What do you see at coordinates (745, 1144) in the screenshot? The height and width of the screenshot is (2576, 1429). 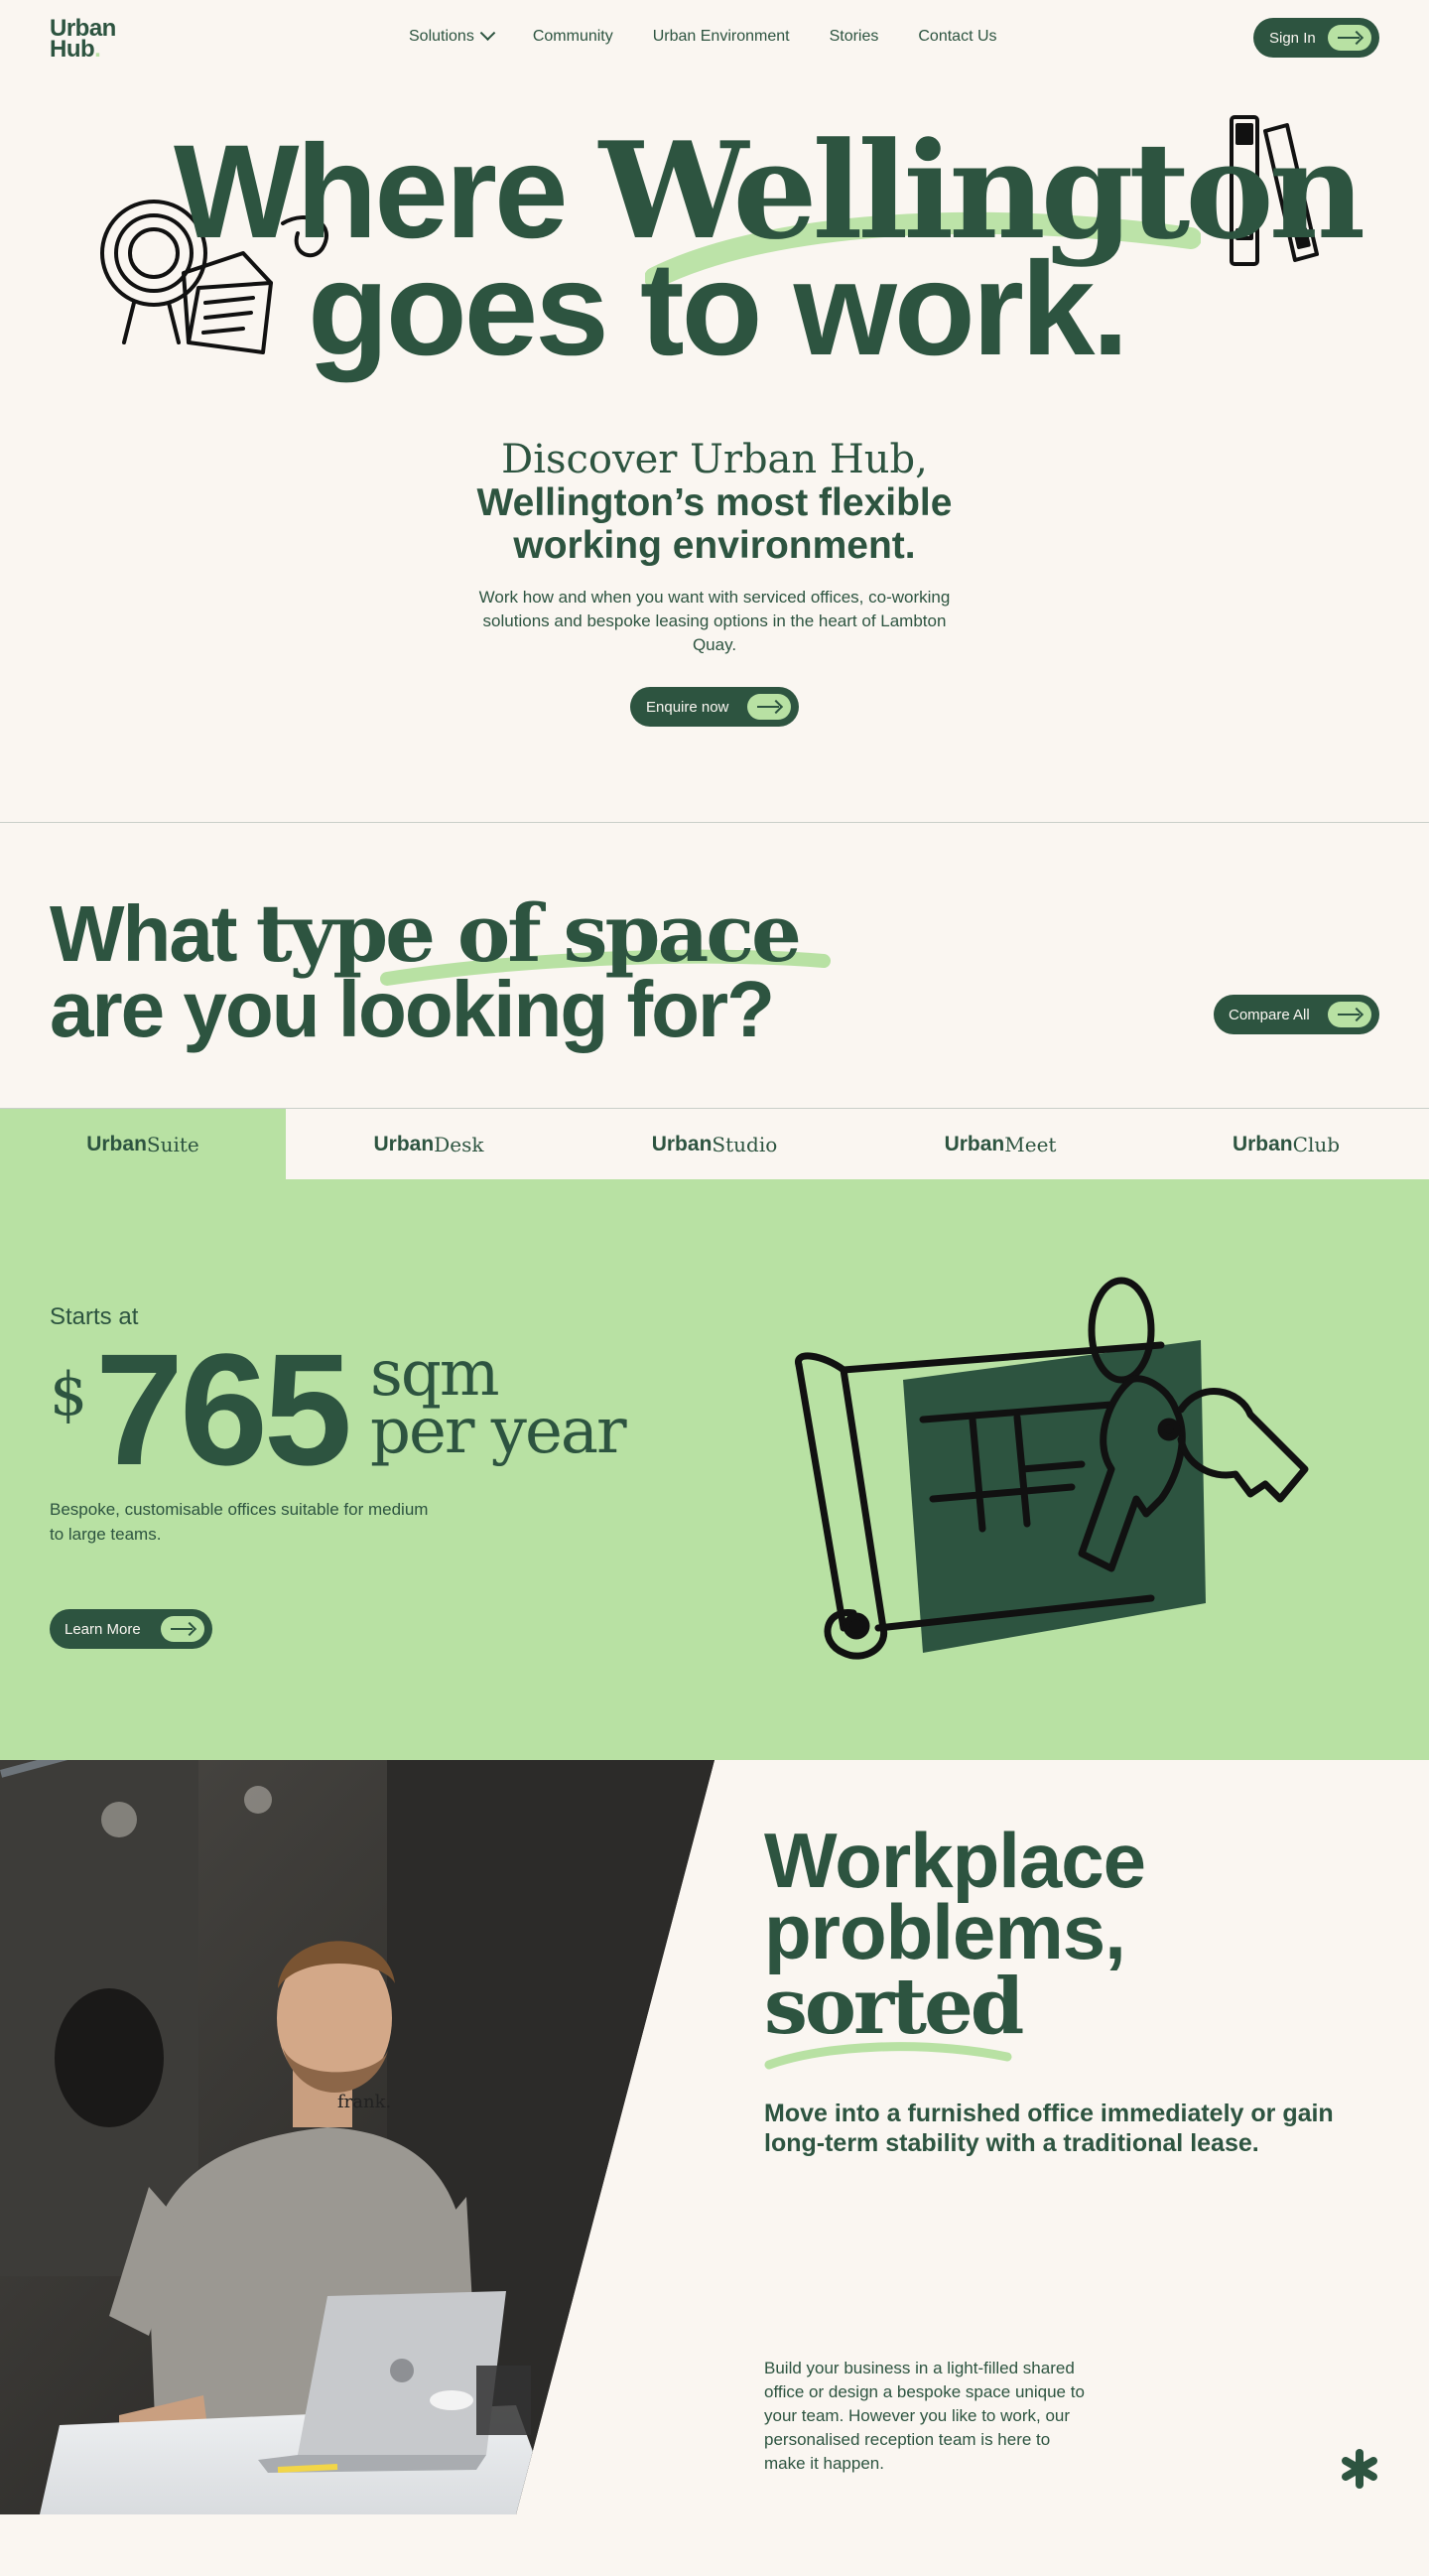 I see `tab-urbanstudio-light: Studio` at bounding box center [745, 1144].